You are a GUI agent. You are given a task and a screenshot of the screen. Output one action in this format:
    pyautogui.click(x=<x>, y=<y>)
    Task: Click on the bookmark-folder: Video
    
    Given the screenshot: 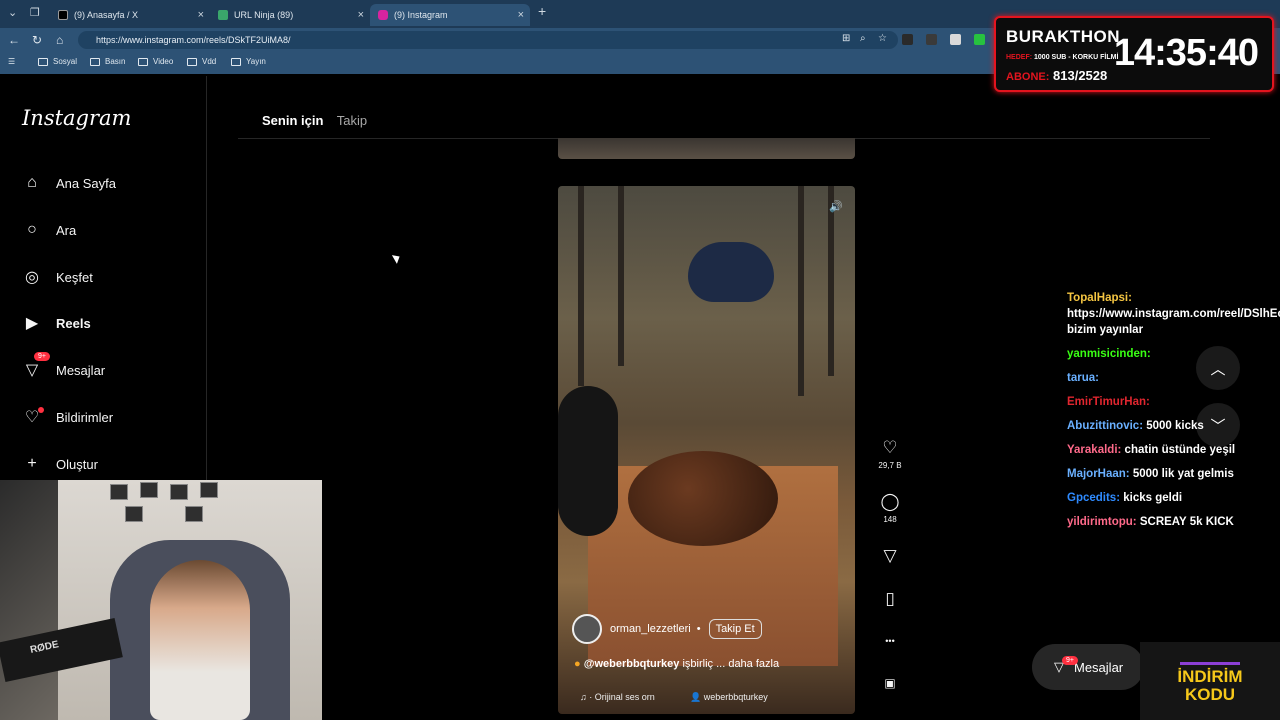 What is the action you would take?
    pyautogui.click(x=155, y=61)
    